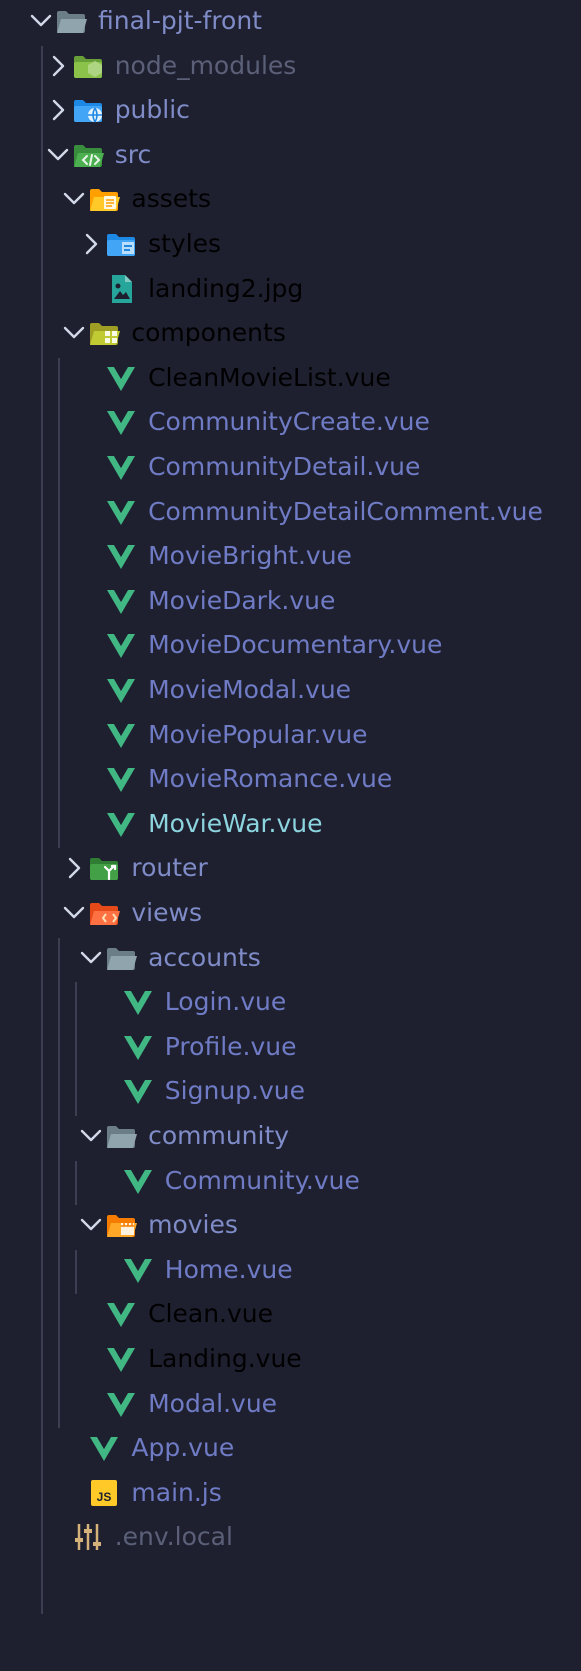  Describe the element at coordinates (290, 1404) in the screenshot. I see `file-row: Modal.vue` at that location.